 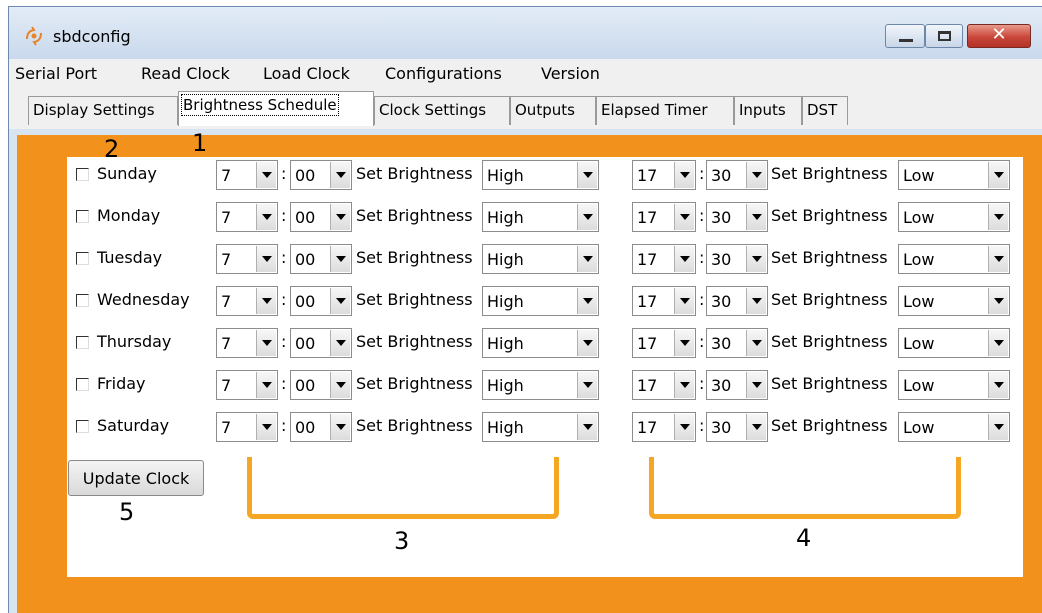 What do you see at coordinates (136, 478) in the screenshot?
I see `update-clock-button: Update Clock` at bounding box center [136, 478].